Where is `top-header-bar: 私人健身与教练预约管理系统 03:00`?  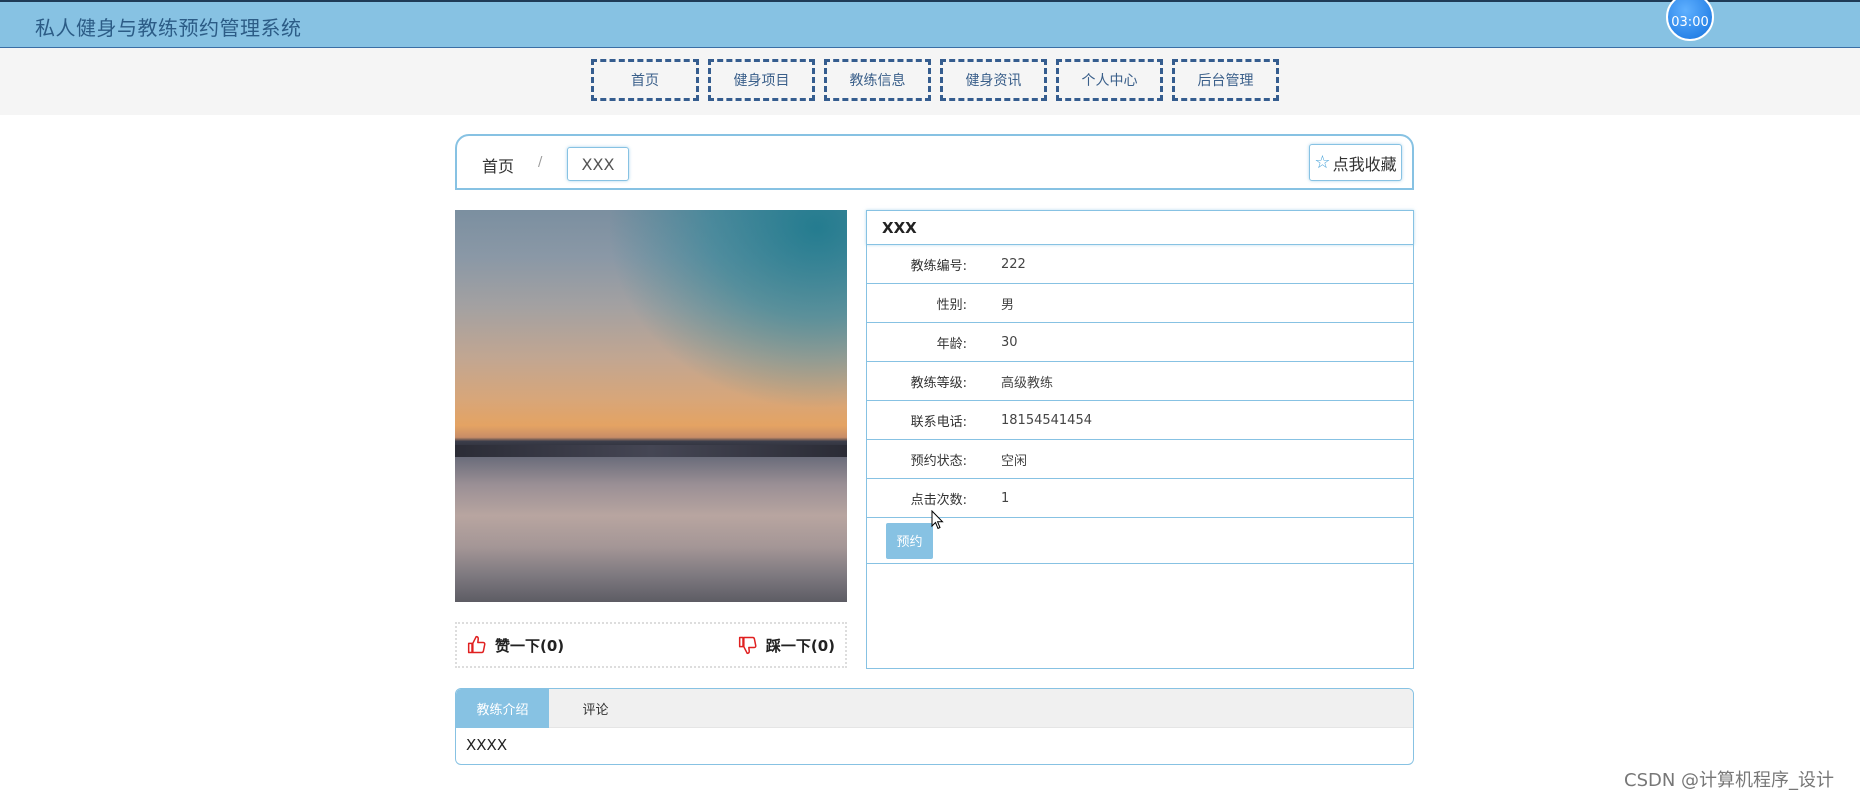
top-header-bar: 私人健身与教练预约管理系统 03:00 is located at coordinates (930, 24).